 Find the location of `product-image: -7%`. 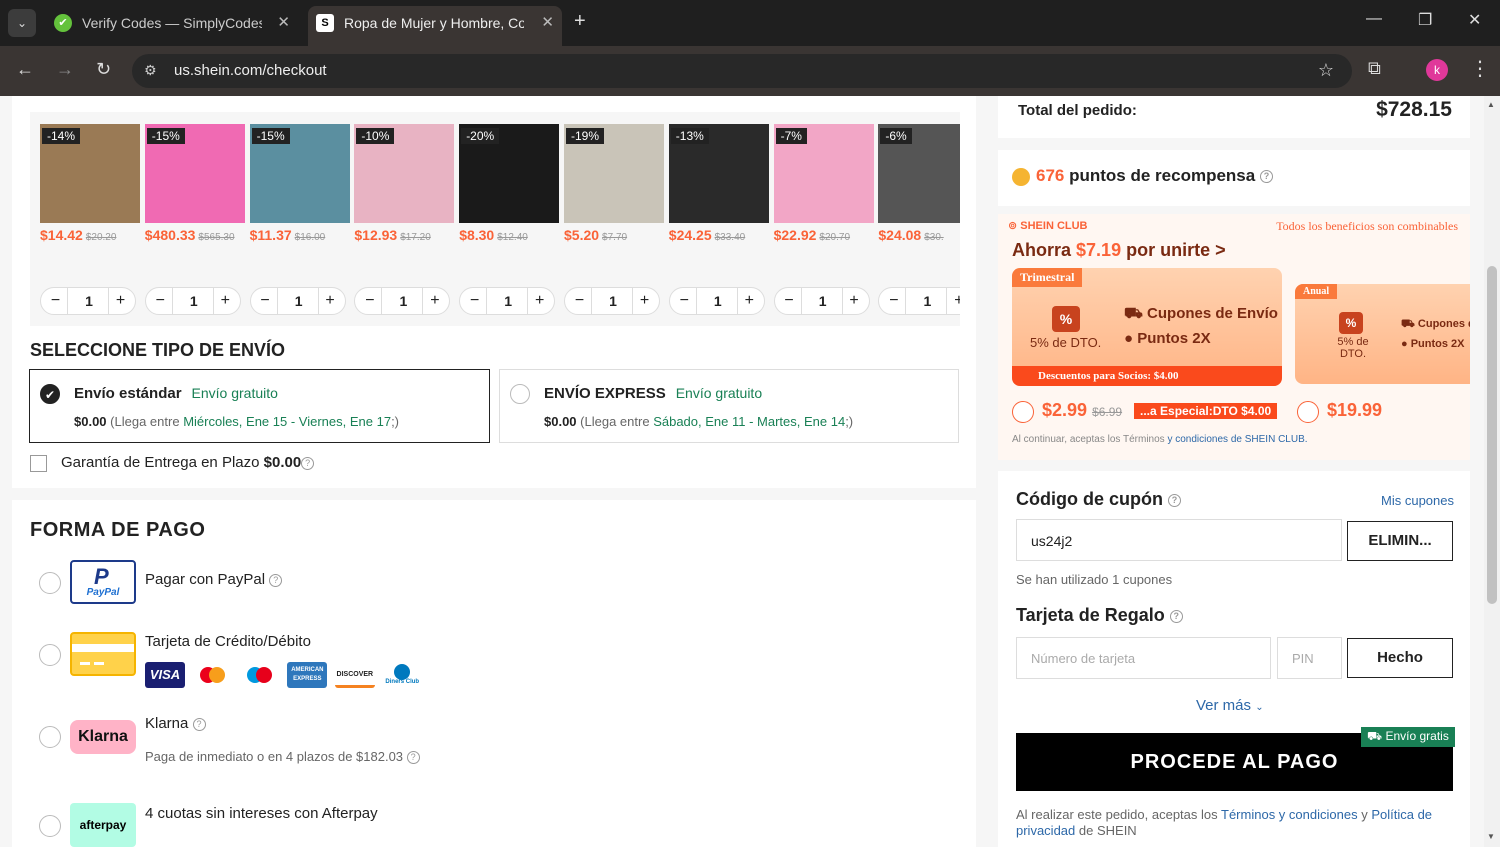

product-image: -7% is located at coordinates (823, 173).